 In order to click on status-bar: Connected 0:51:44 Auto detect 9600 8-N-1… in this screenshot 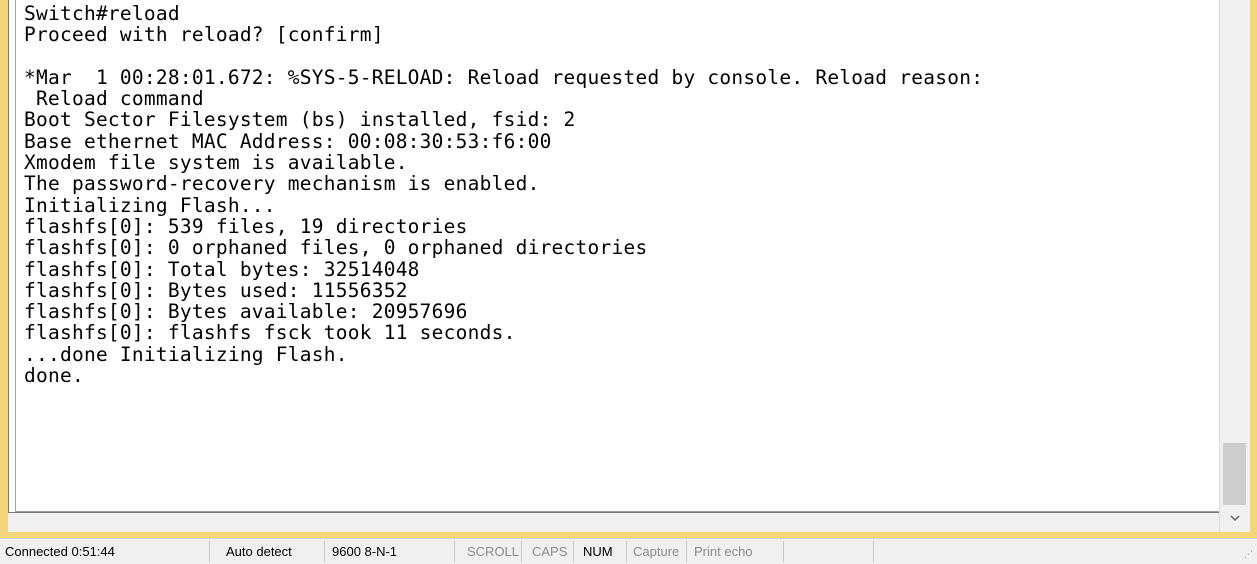, I will do `click(628, 551)`.